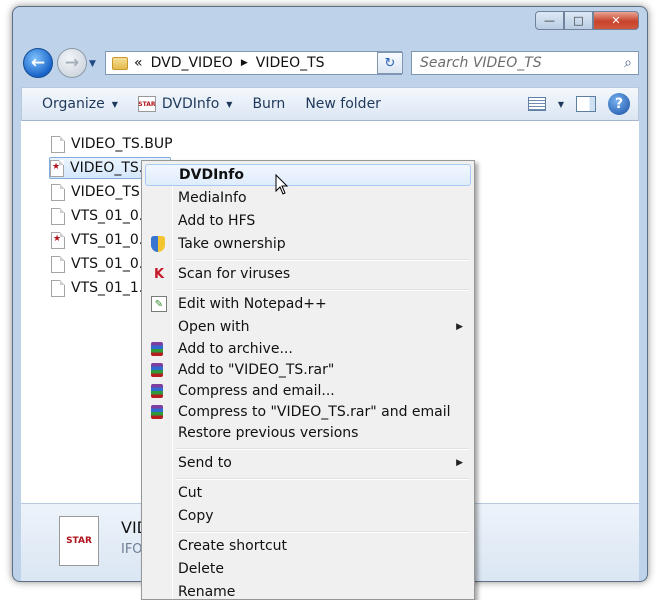  What do you see at coordinates (308, 175) in the screenshot?
I see `menu-item-dvdinfo: DVDInfo` at bounding box center [308, 175].